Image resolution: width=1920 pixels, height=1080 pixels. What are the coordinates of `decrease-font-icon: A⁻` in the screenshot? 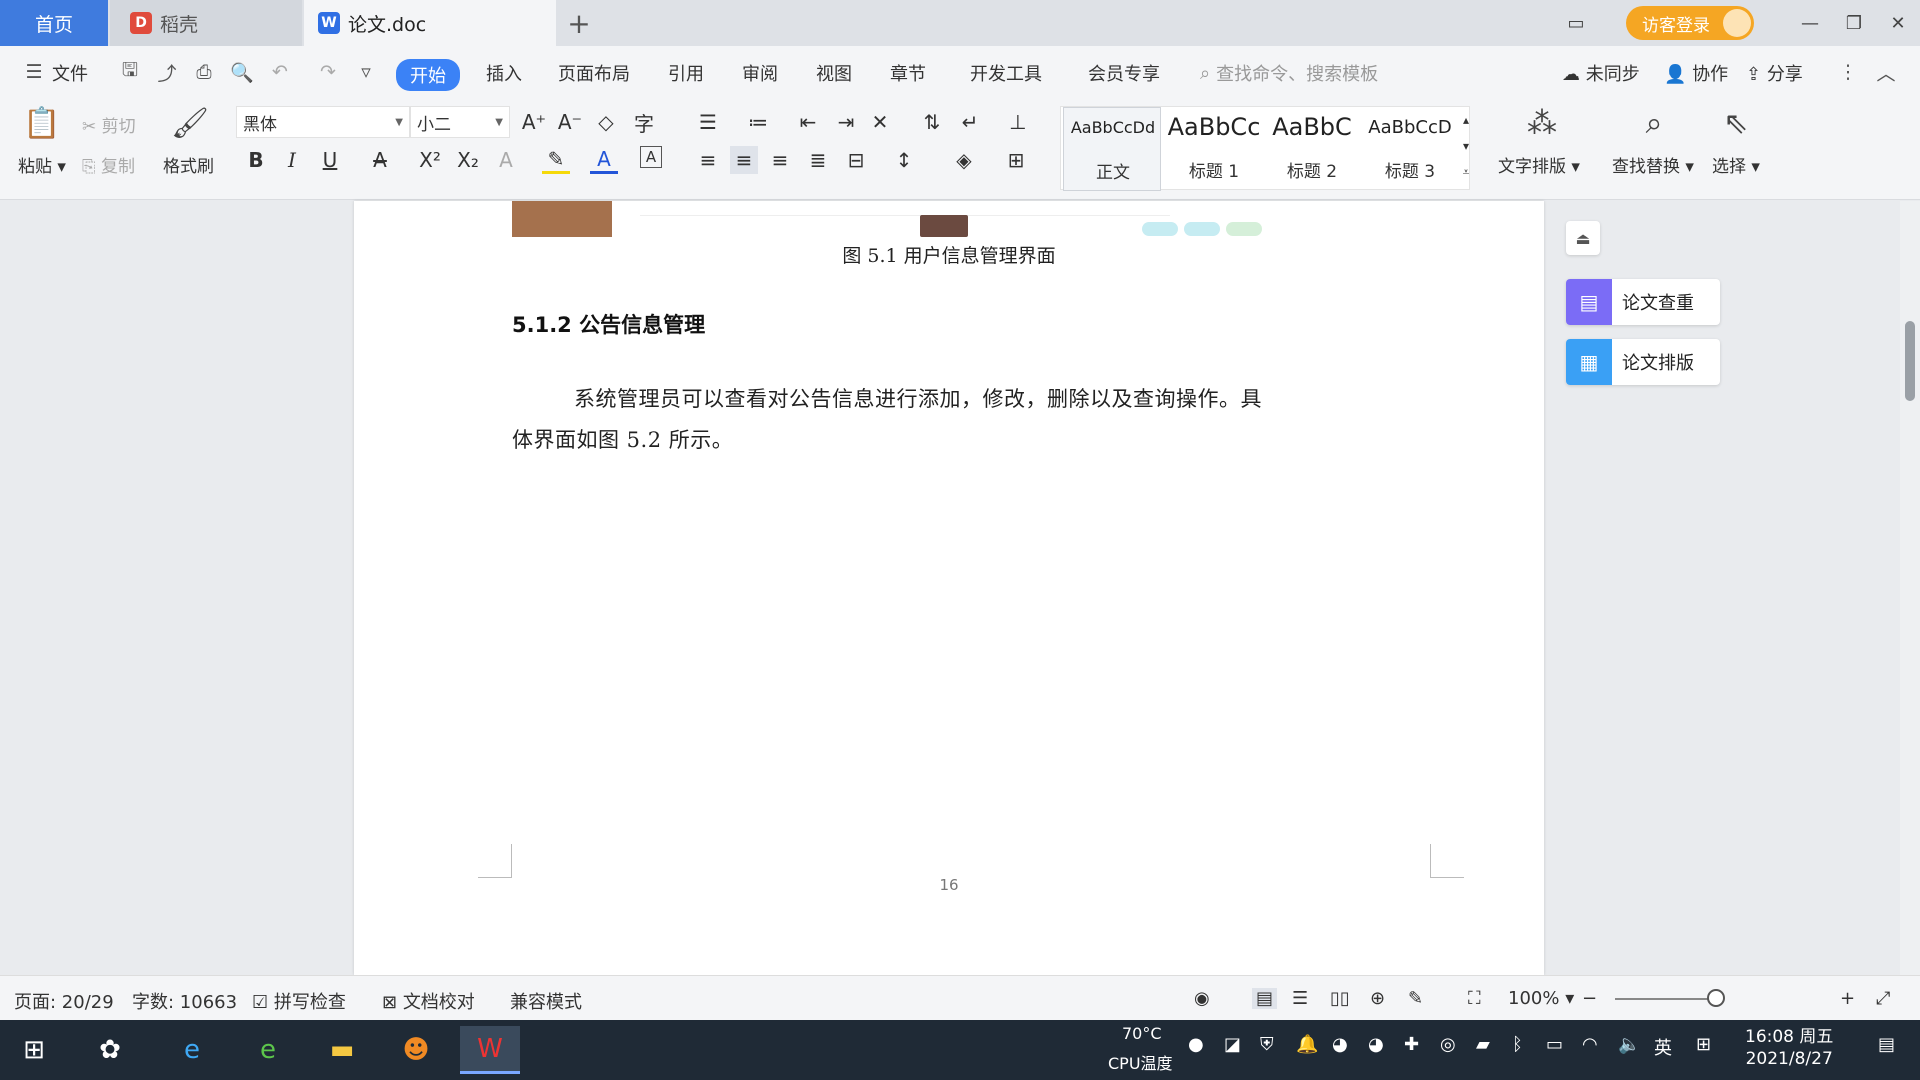 It's located at (570, 122).